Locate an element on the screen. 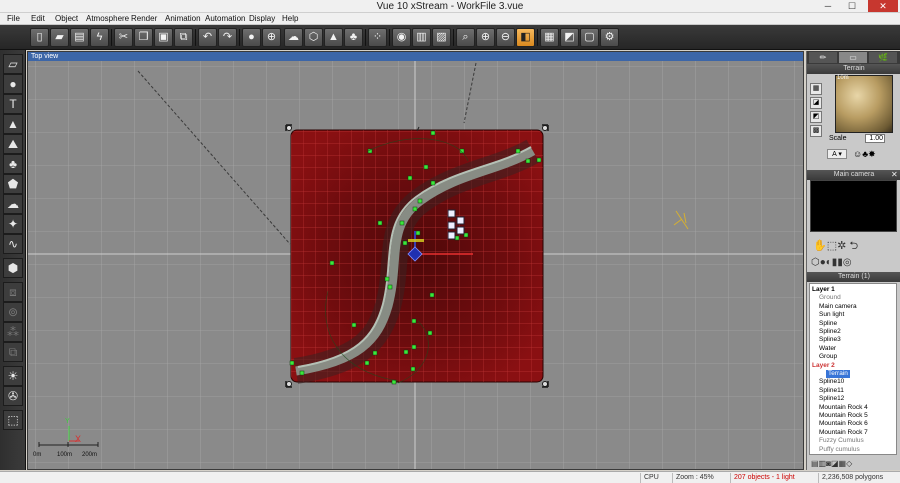 This screenshot has width=900, height=483. material-edit-icon: ▦ is located at coordinates (816, 89).